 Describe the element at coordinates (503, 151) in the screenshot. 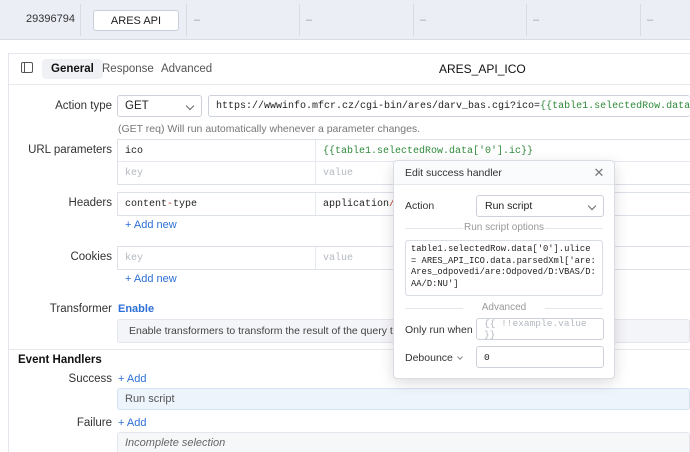

I see `param-value-input: {{table1.selectedRow.data['0'].ic}}` at that location.